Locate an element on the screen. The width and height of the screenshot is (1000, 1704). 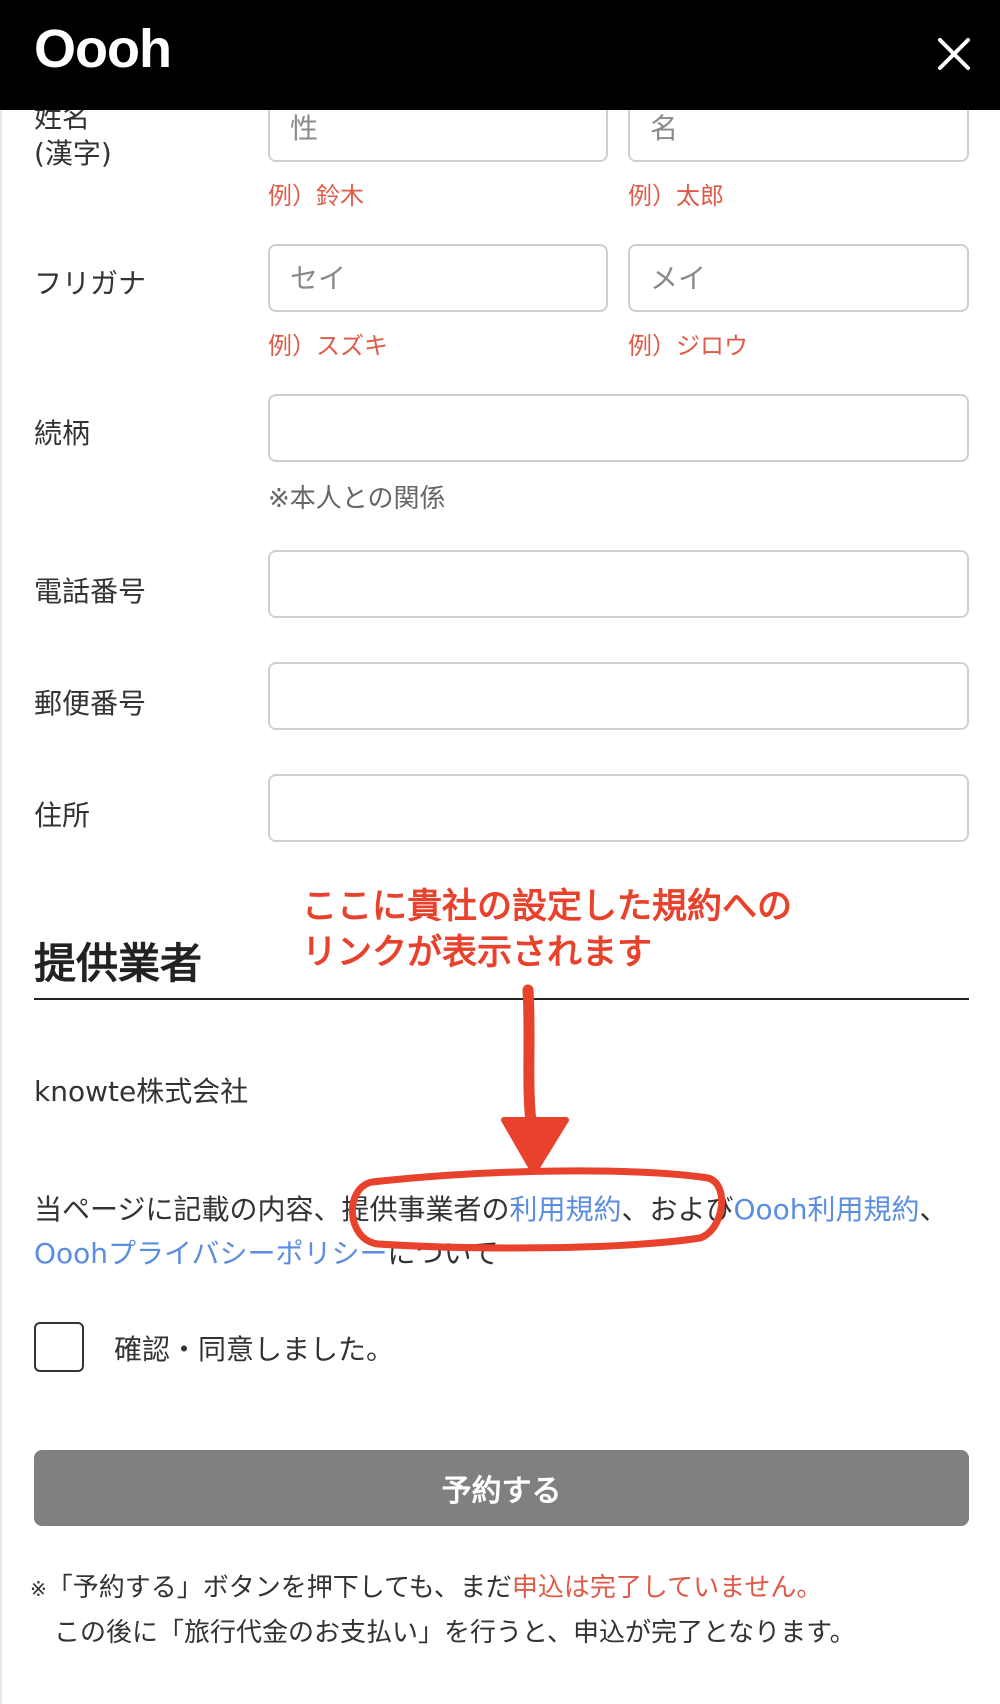
annotation-line2: リンクが表示されます is located at coordinates (477, 953).